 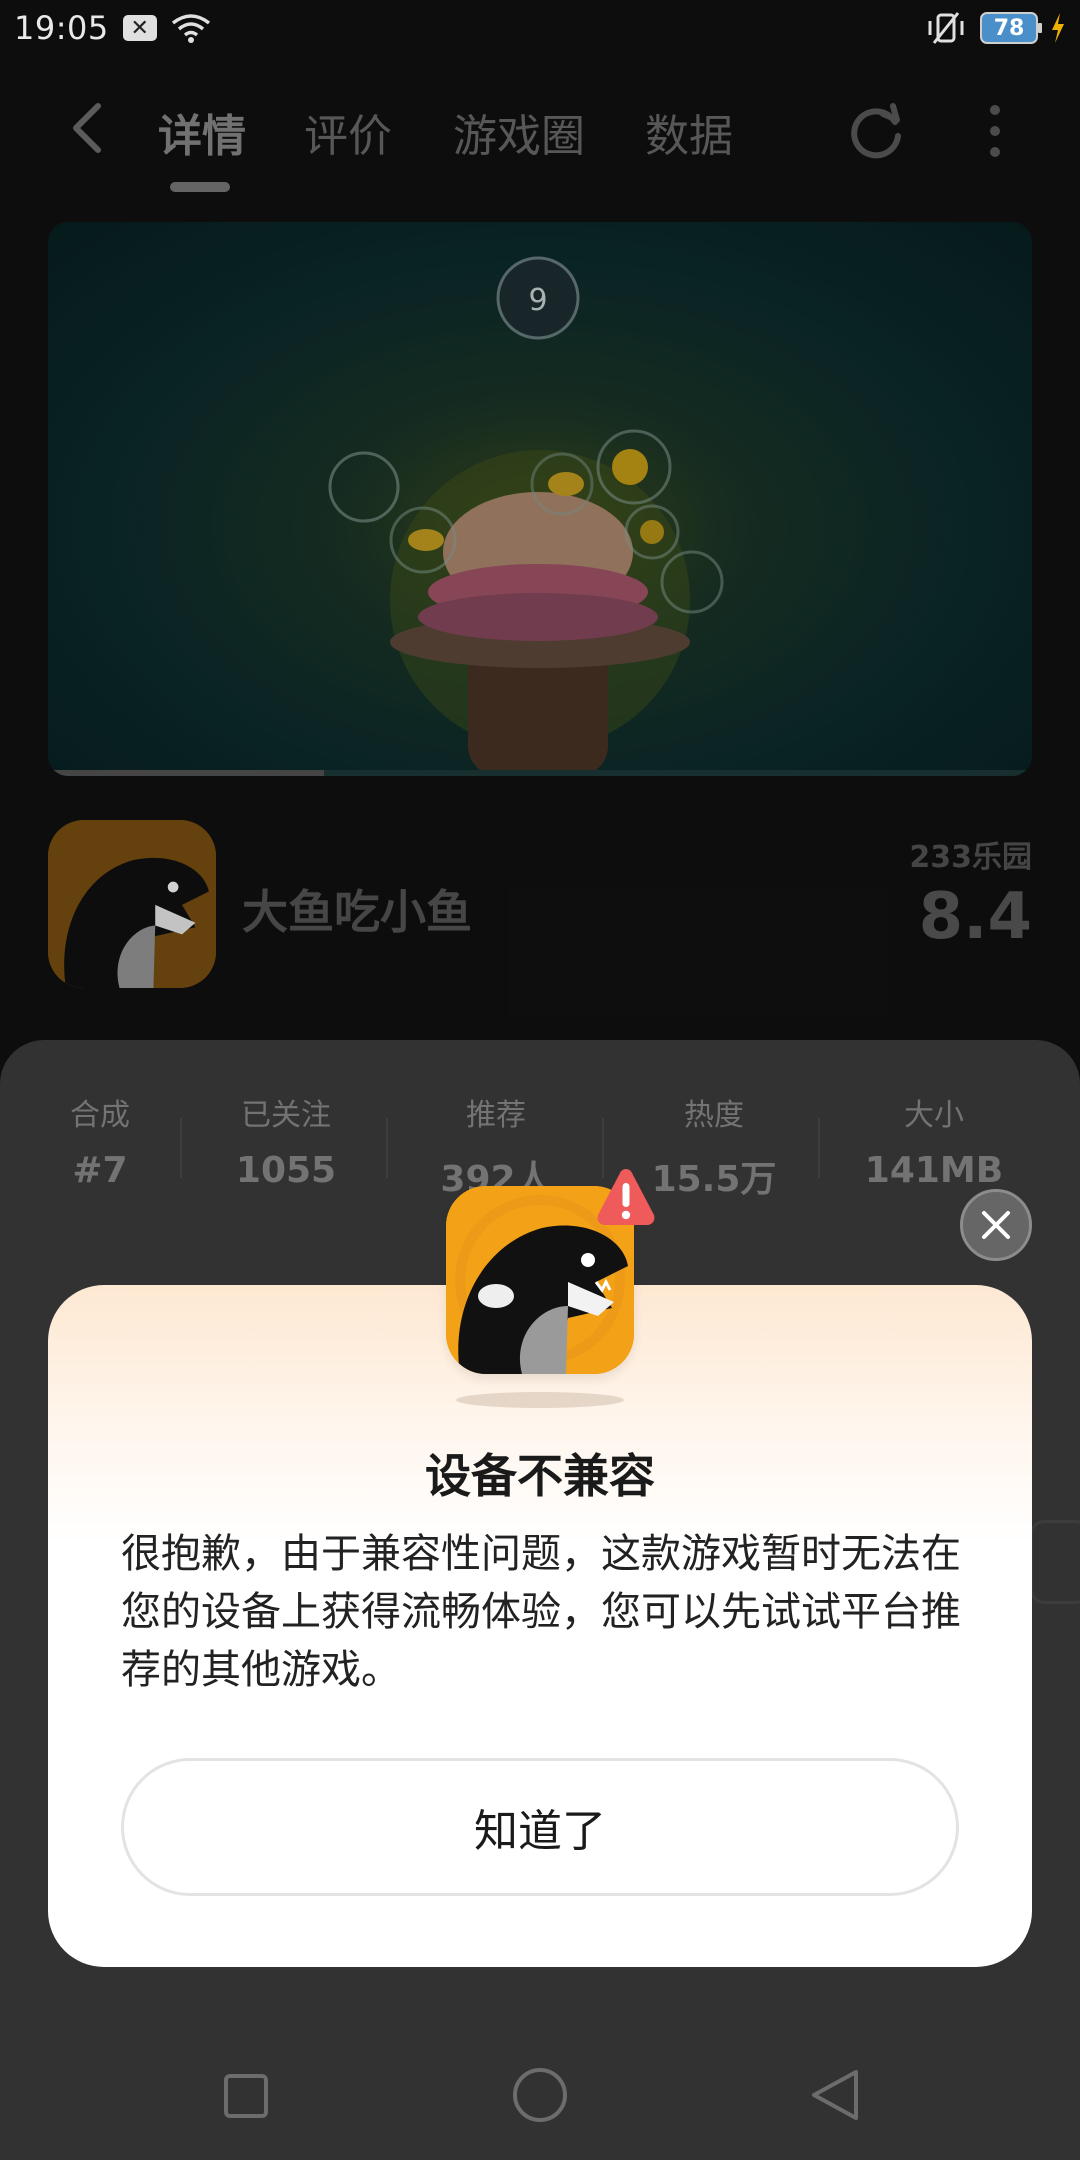 I want to click on warning-icon, so click(x=626, y=1197).